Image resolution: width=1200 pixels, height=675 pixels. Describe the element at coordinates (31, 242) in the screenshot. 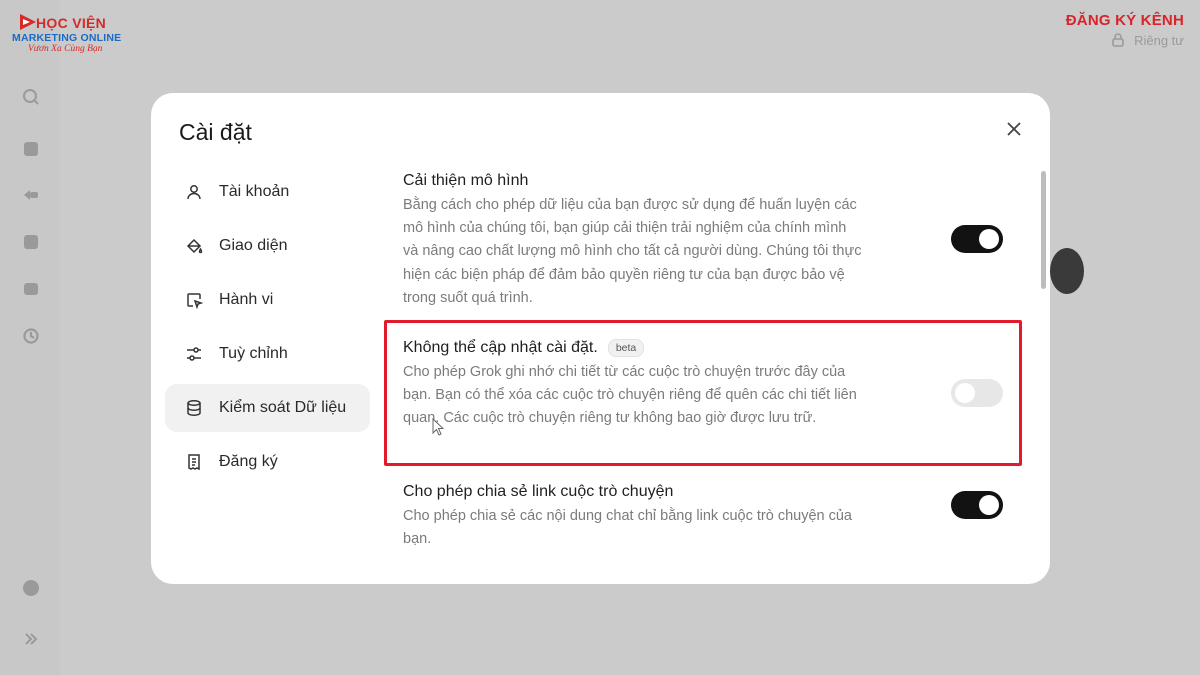

I see `image-icon` at that location.